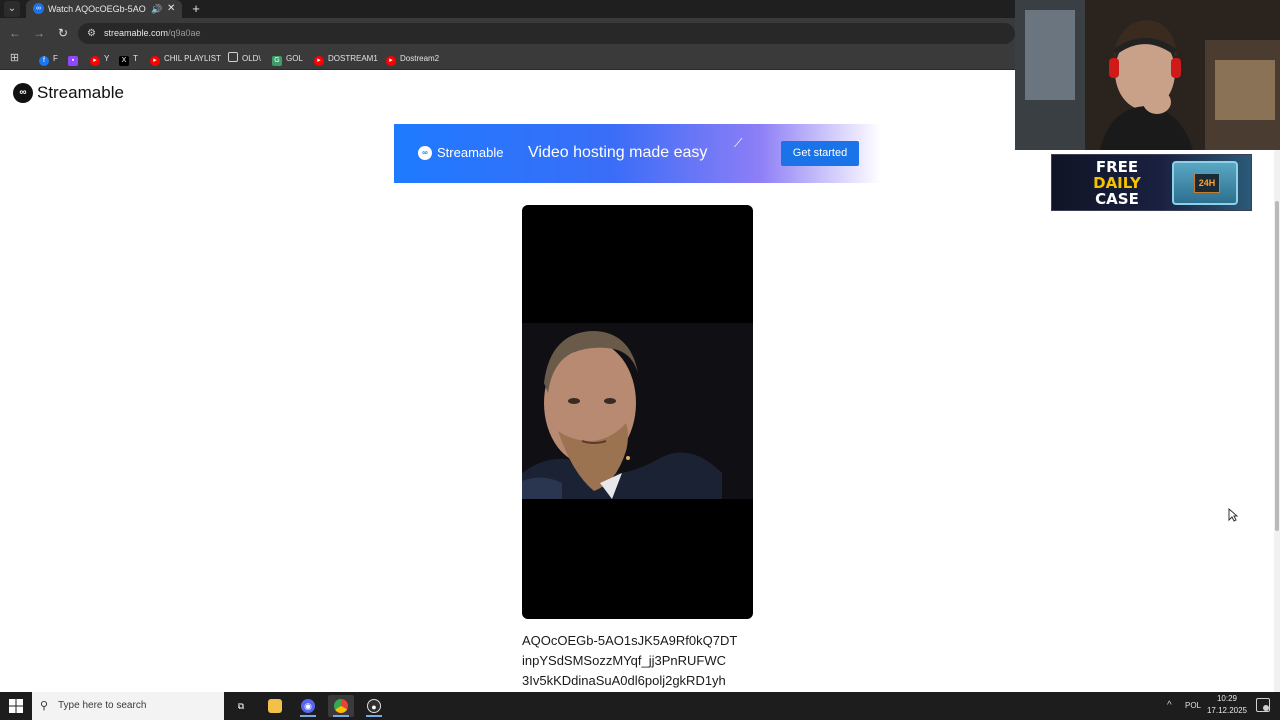  Describe the element at coordinates (233, 57) in the screenshot. I see `folder-icon` at that location.